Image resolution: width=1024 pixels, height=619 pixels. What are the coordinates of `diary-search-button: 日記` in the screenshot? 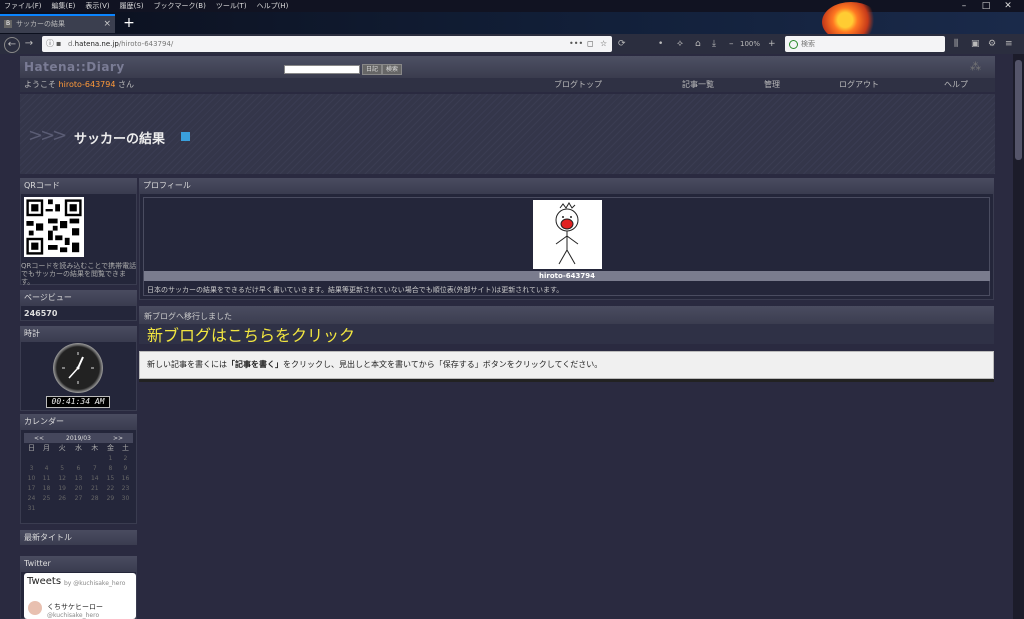 It's located at (372, 69).